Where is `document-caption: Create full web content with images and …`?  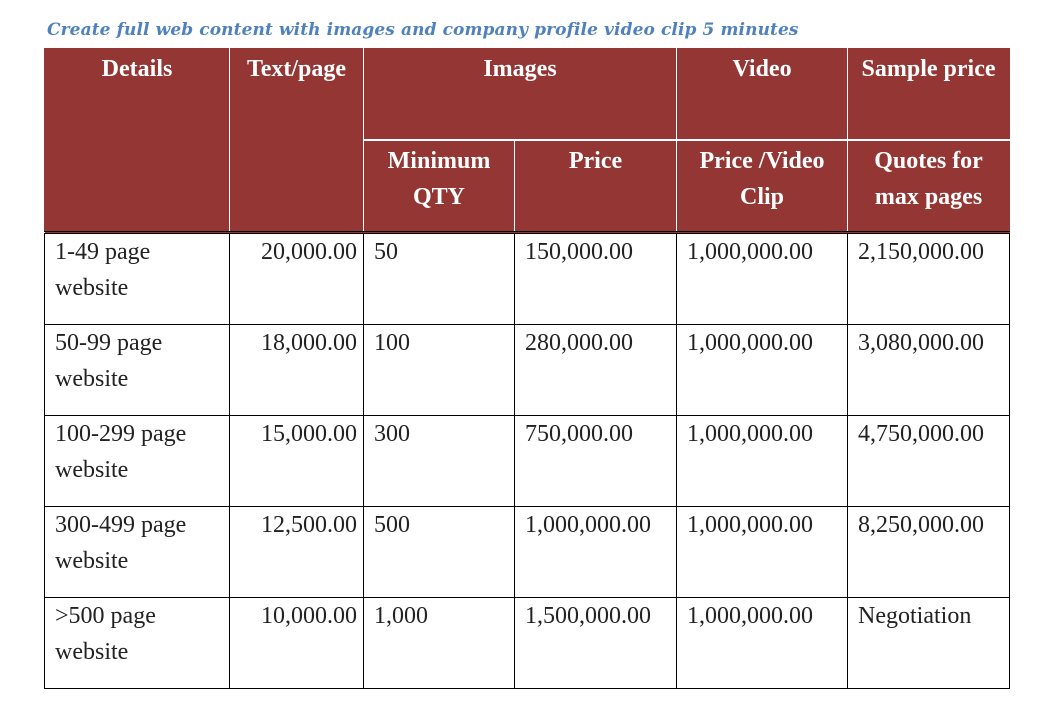 document-caption: Create full web content with images and … is located at coordinates (423, 30).